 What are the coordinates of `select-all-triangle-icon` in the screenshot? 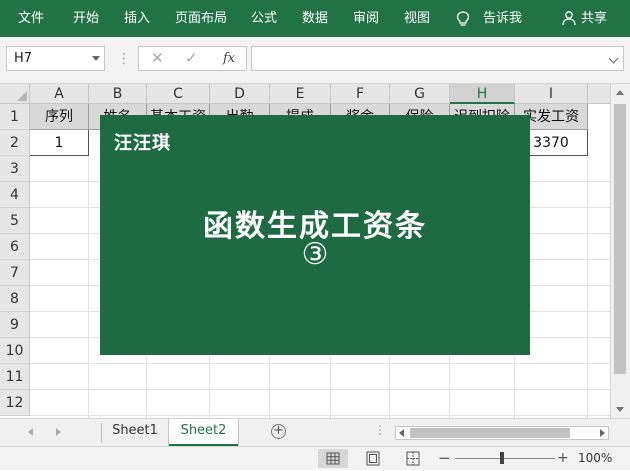 It's located at (22, 96).